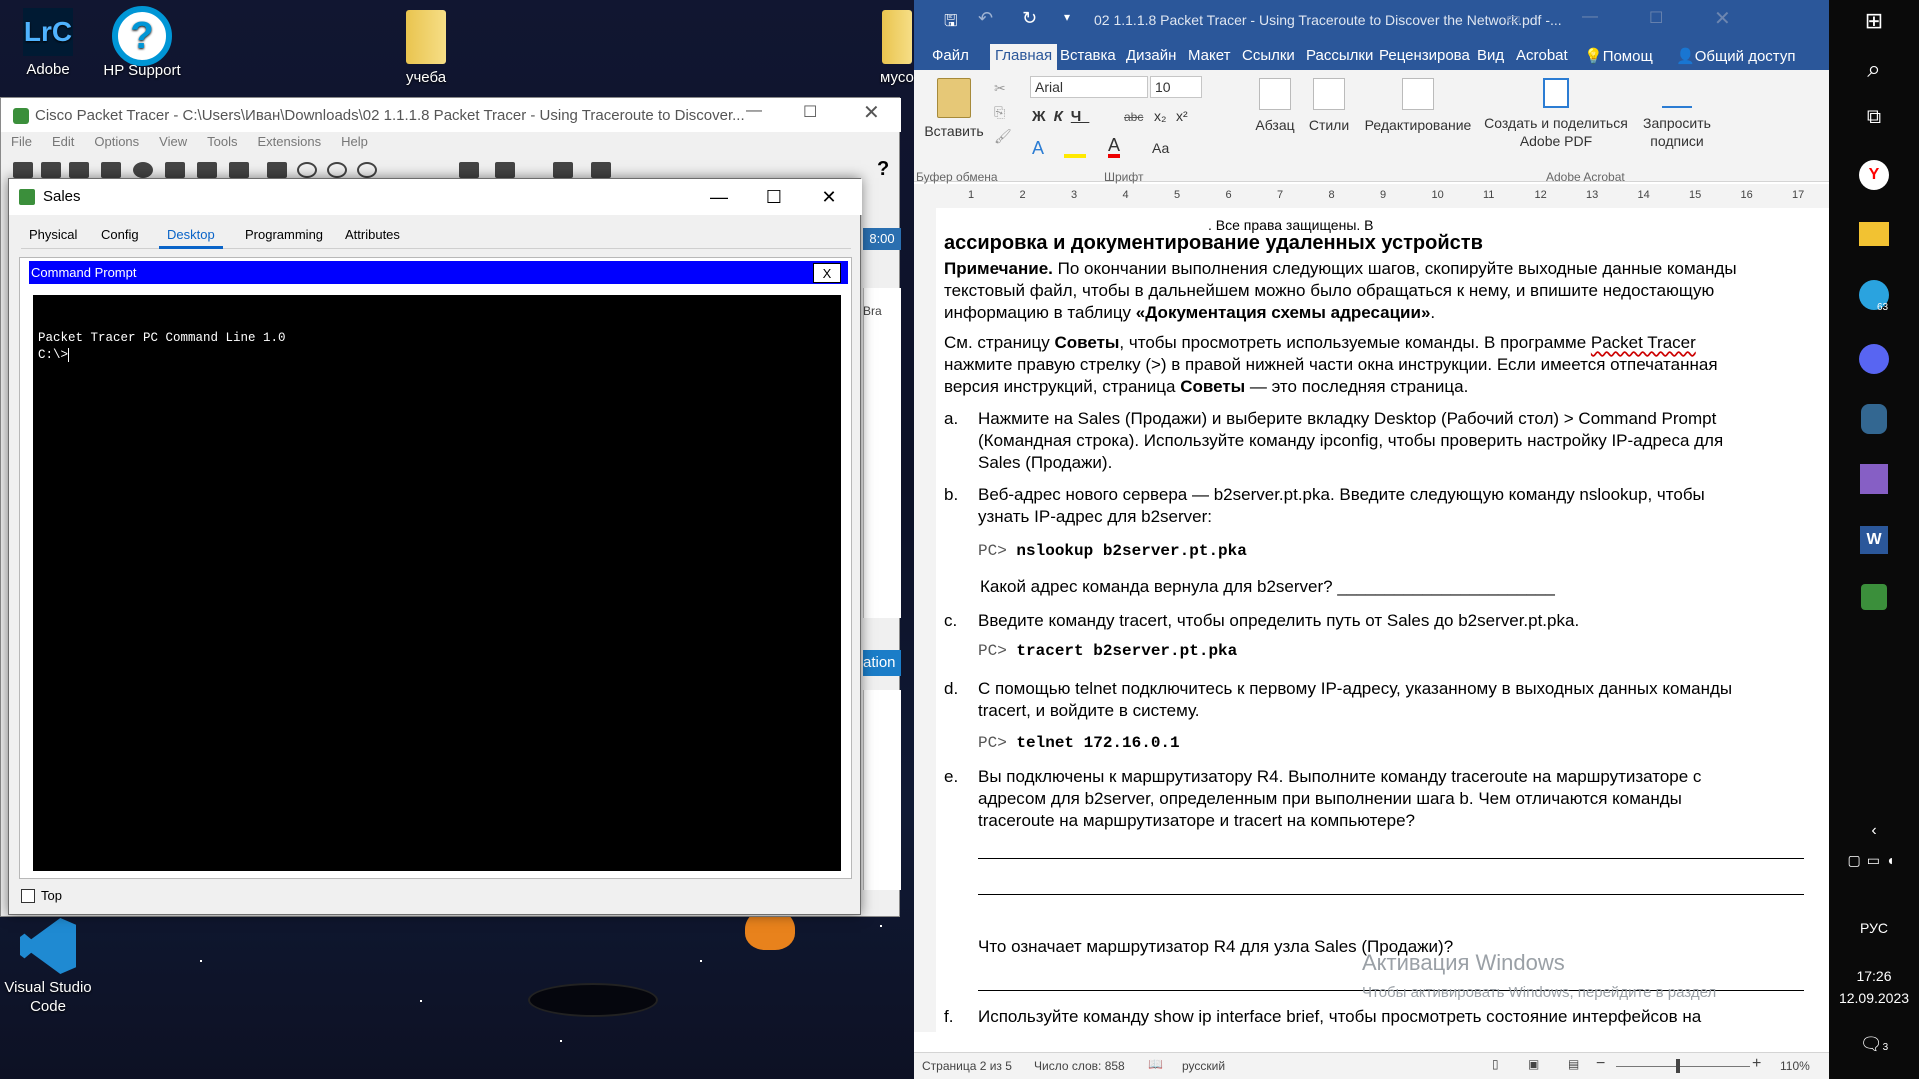  Describe the element at coordinates (954, 109) in the screenshot. I see `paste-button: Вставить` at that location.